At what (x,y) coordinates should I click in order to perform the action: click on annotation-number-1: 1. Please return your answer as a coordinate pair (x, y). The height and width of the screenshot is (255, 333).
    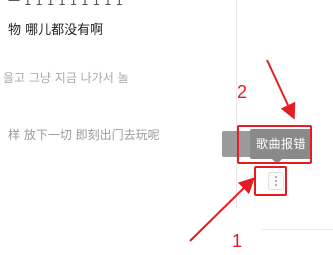
    Looking at the image, I should click on (237, 241).